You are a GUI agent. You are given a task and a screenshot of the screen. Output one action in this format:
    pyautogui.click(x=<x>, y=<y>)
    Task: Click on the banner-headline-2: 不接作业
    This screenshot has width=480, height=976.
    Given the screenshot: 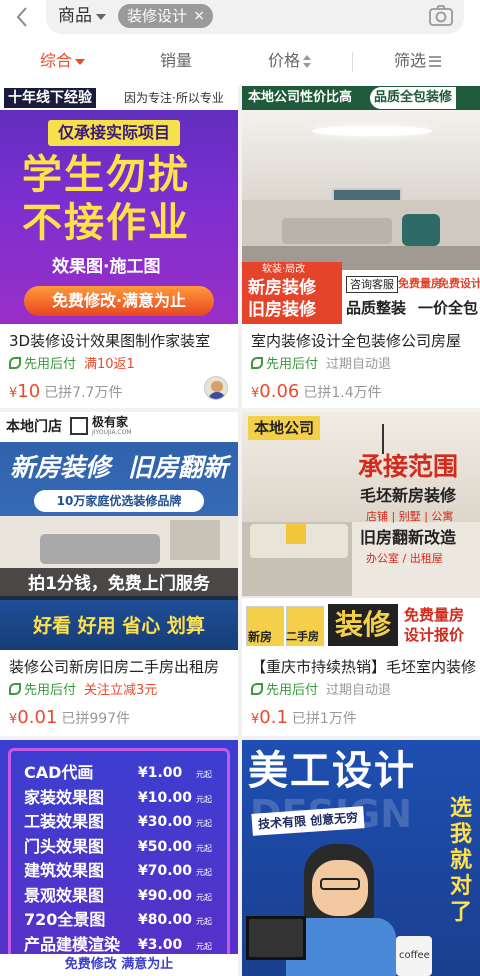 What is the action you would take?
    pyautogui.click(x=106, y=223)
    